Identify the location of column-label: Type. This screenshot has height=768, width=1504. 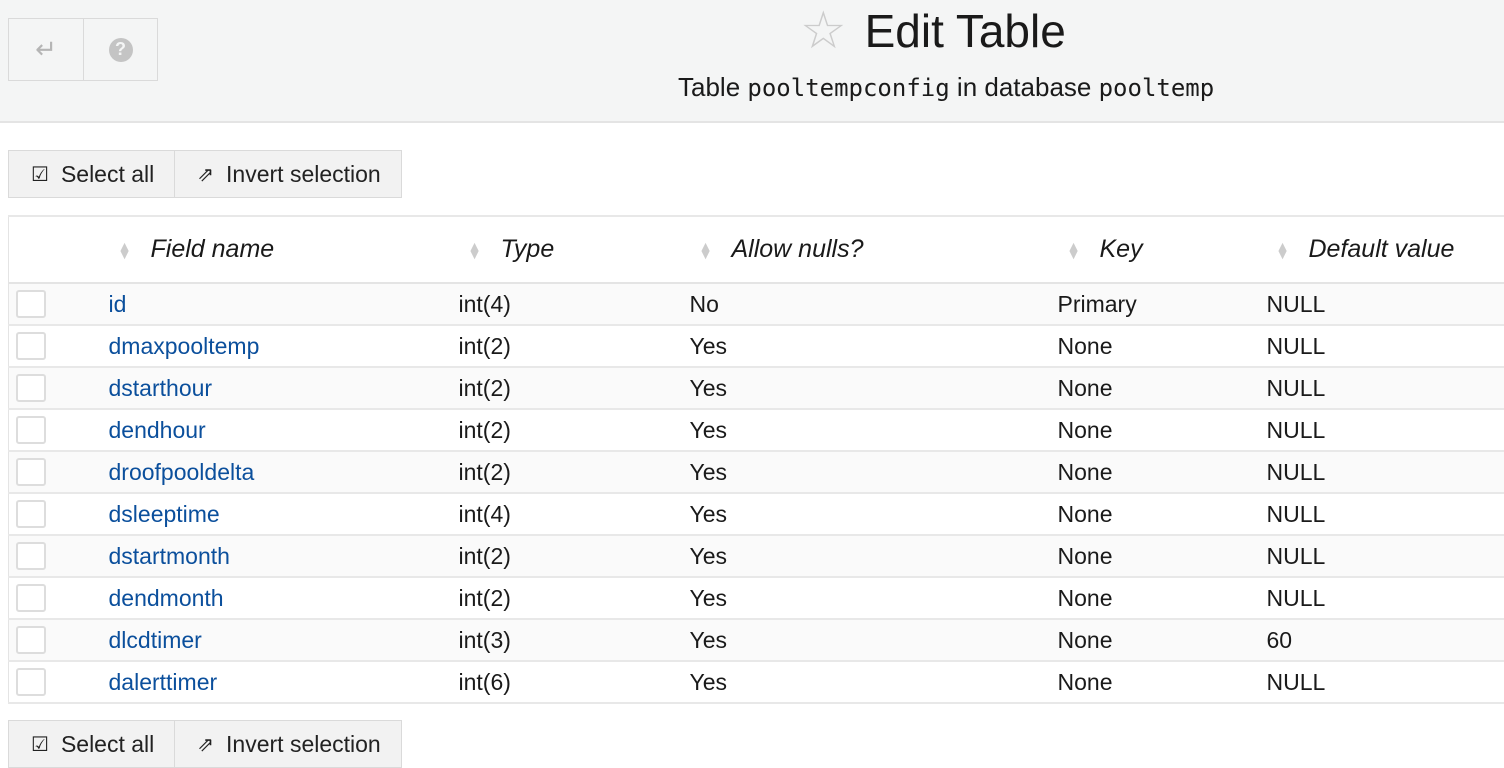
(528, 249).